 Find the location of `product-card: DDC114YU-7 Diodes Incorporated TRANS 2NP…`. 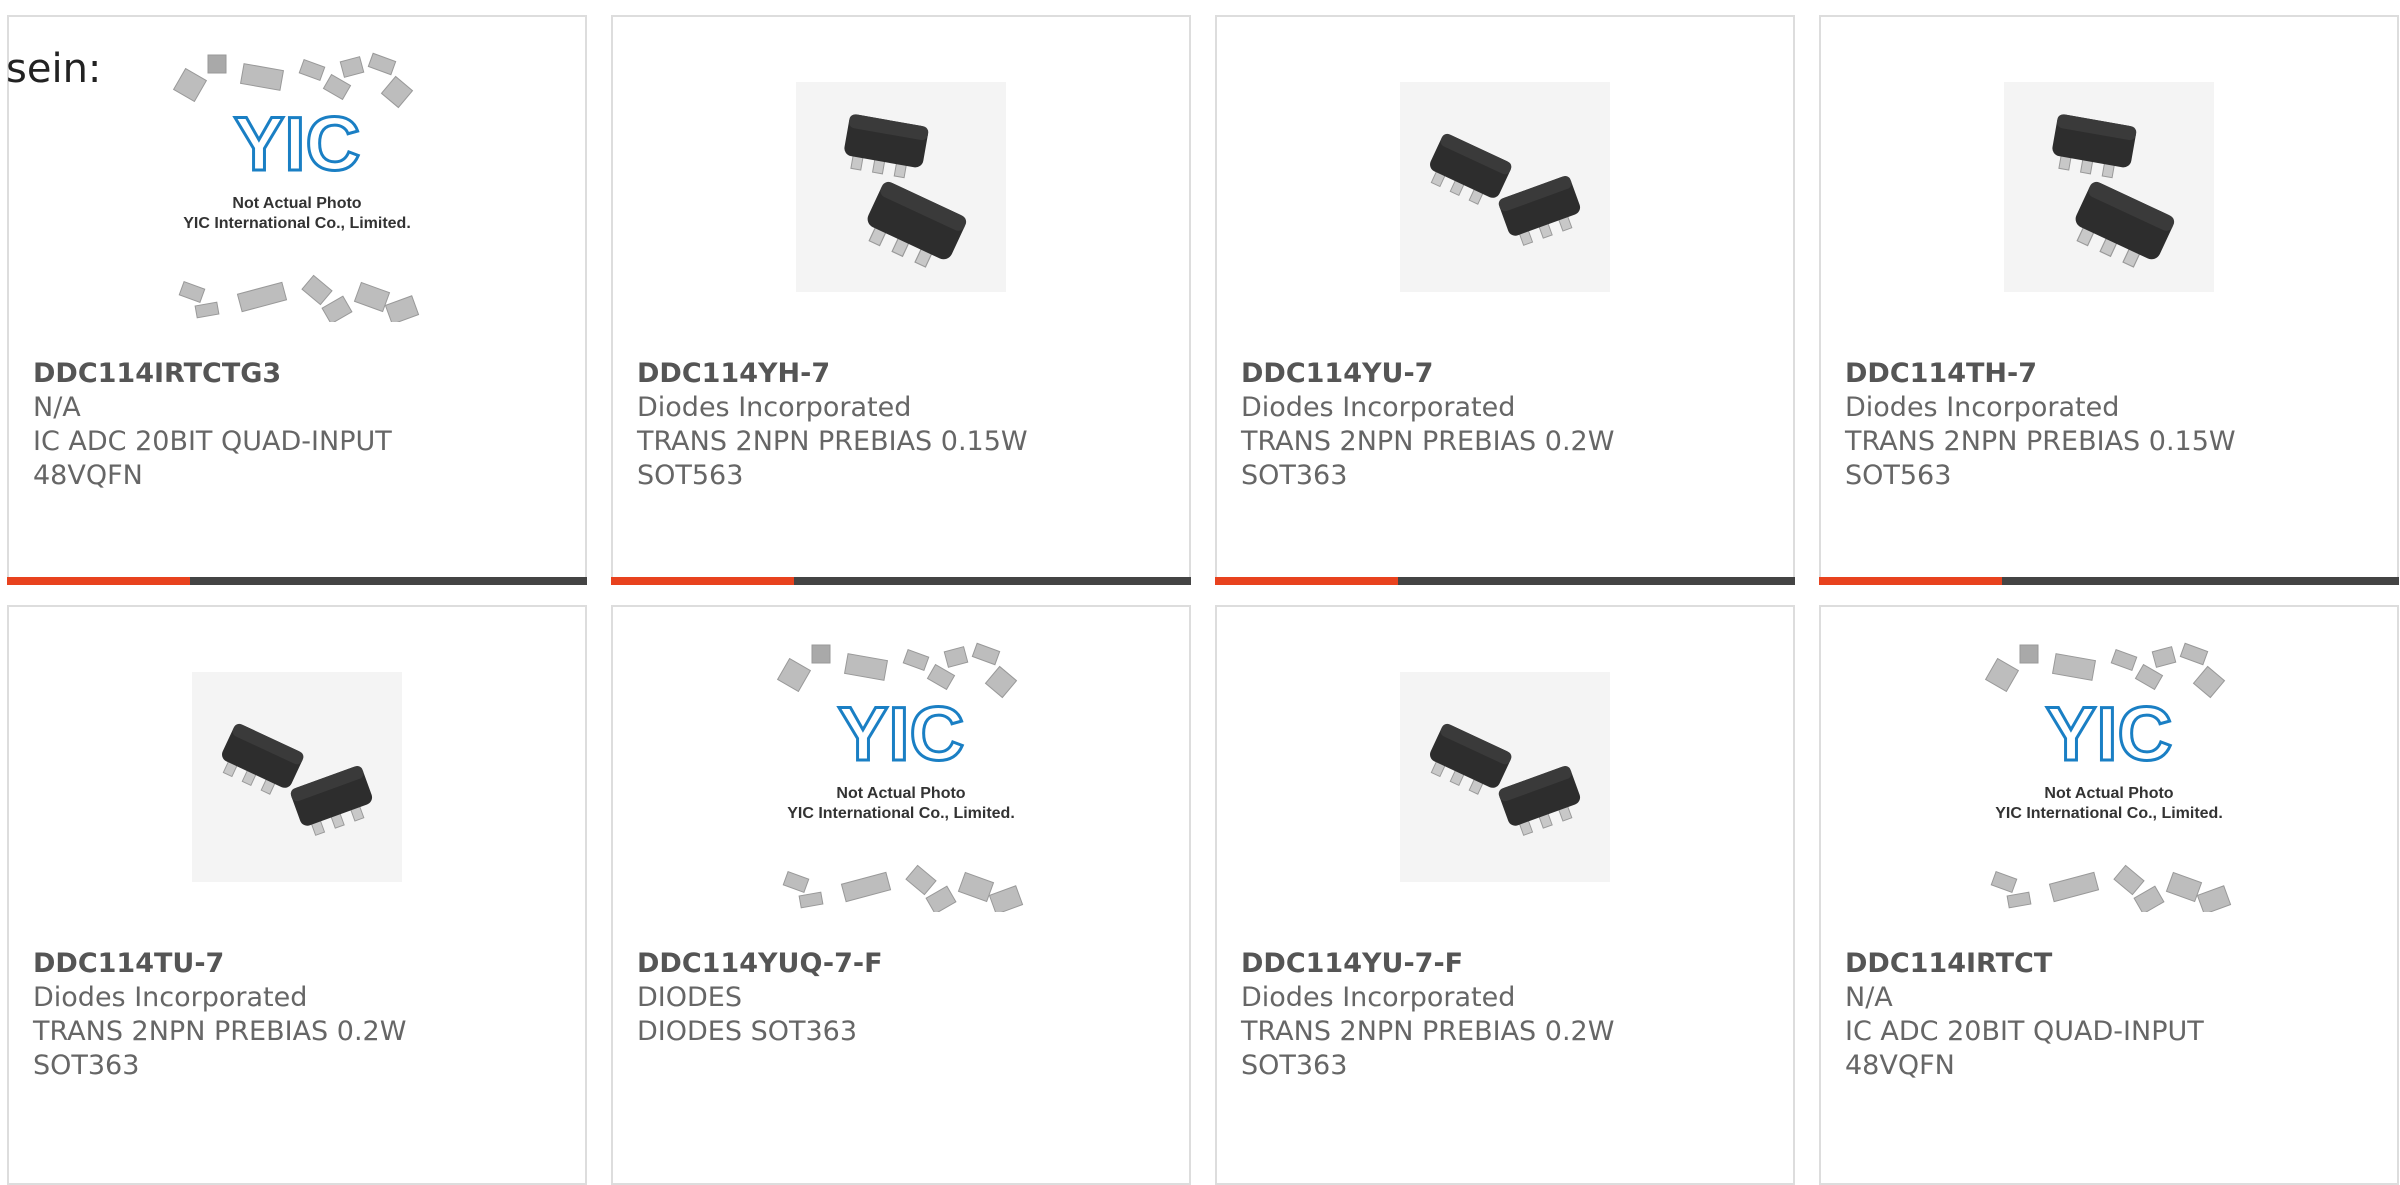

product-card: DDC114YU-7 Diodes Incorporated TRANS 2NP… is located at coordinates (1505, 300).